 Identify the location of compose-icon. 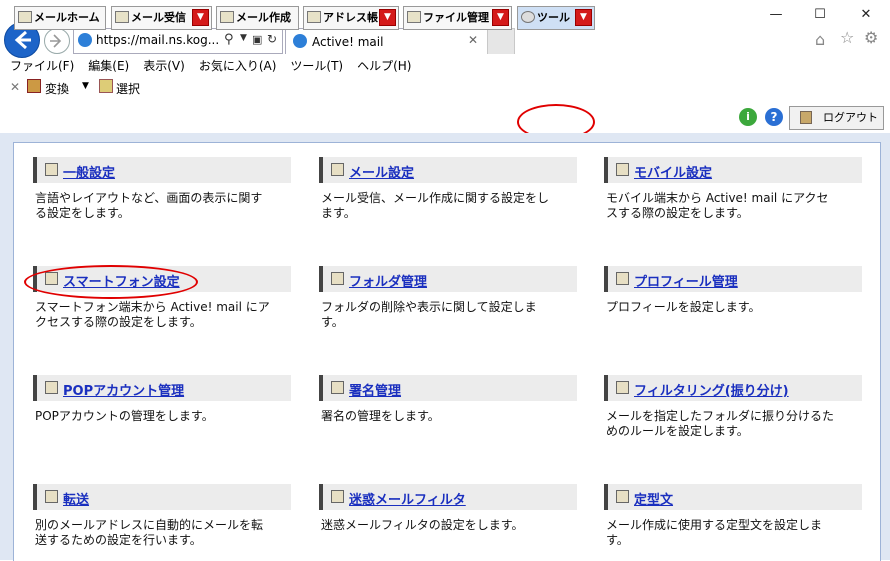
(227, 17).